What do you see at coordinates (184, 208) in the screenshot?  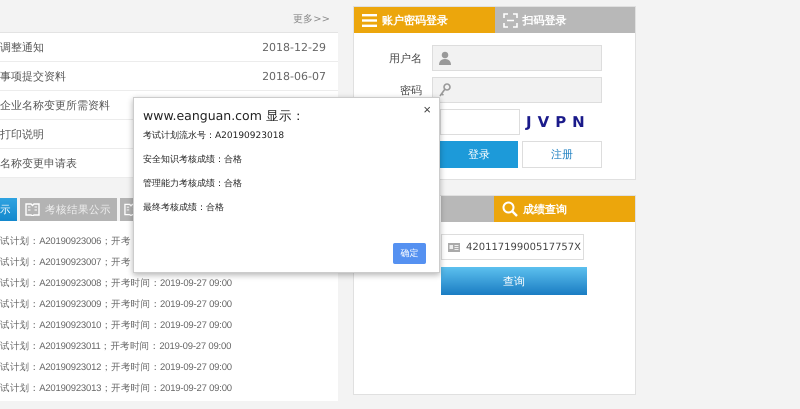 I see `dialog-message: 最终考核成绩：合格` at bounding box center [184, 208].